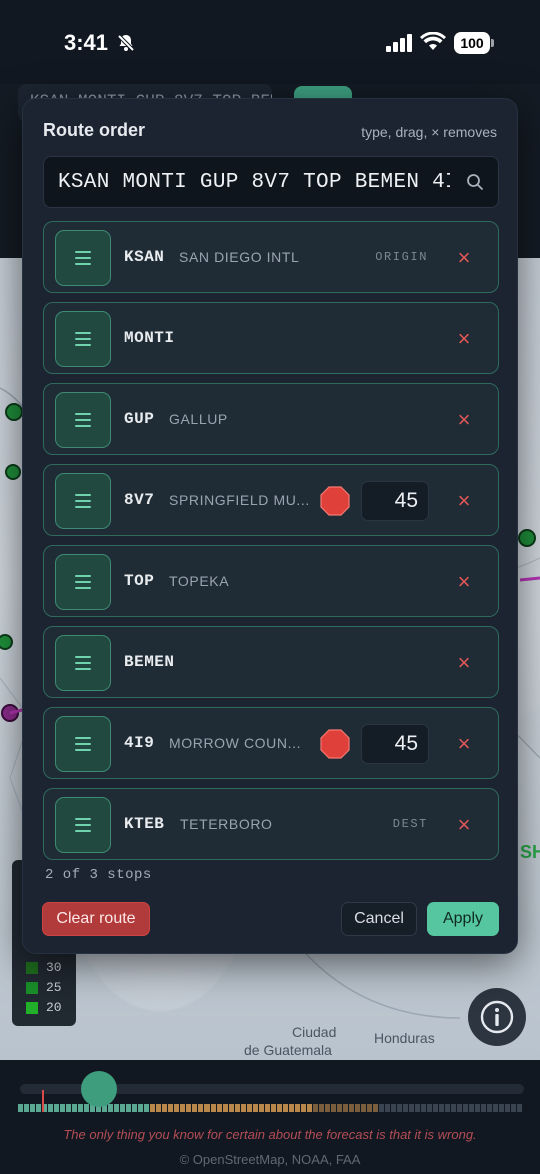  Describe the element at coordinates (271, 419) in the screenshot. I see `waypoint-row: GUP GALLUP ×` at that location.